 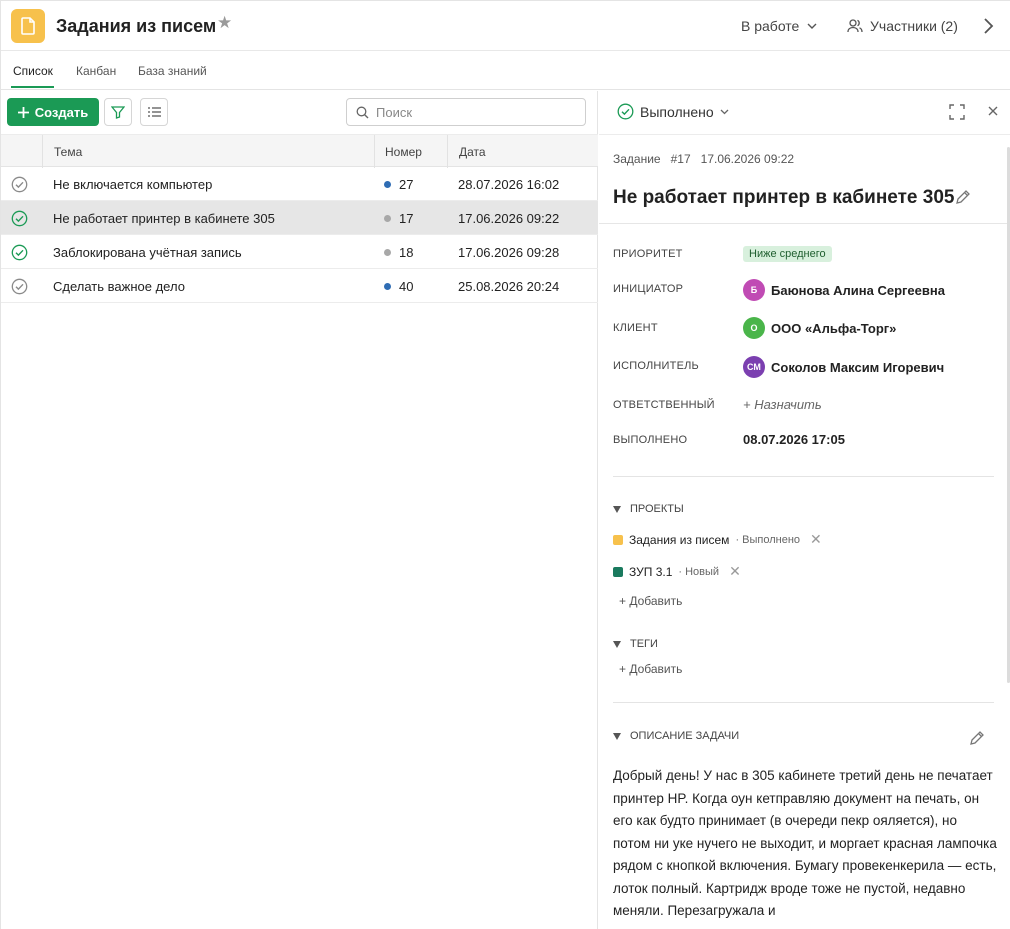 I want to click on close-icon, so click(x=993, y=111).